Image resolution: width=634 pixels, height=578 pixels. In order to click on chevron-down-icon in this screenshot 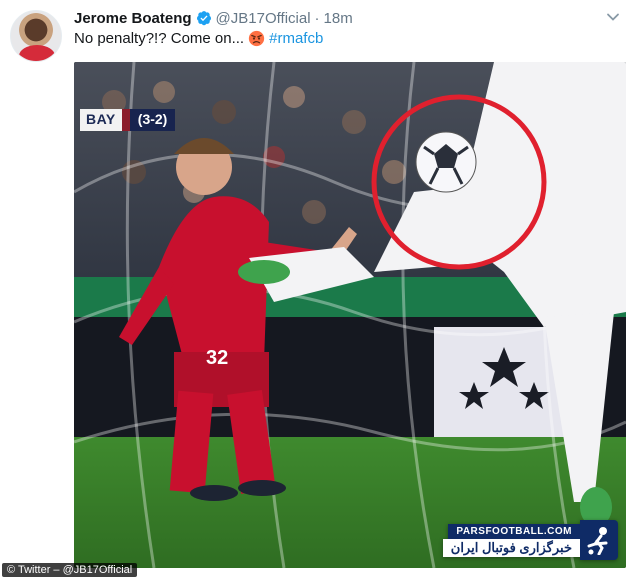, I will do `click(613, 17)`.